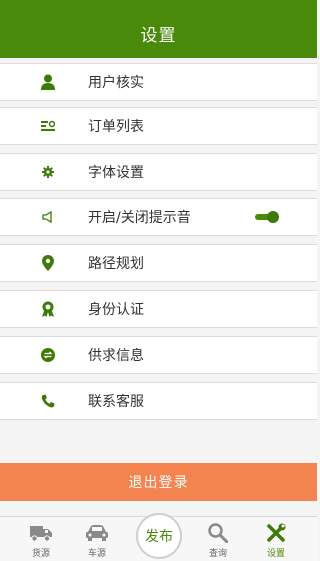  What do you see at coordinates (158, 401) in the screenshot?
I see `menu-item-customer-service: 联系客服` at bounding box center [158, 401].